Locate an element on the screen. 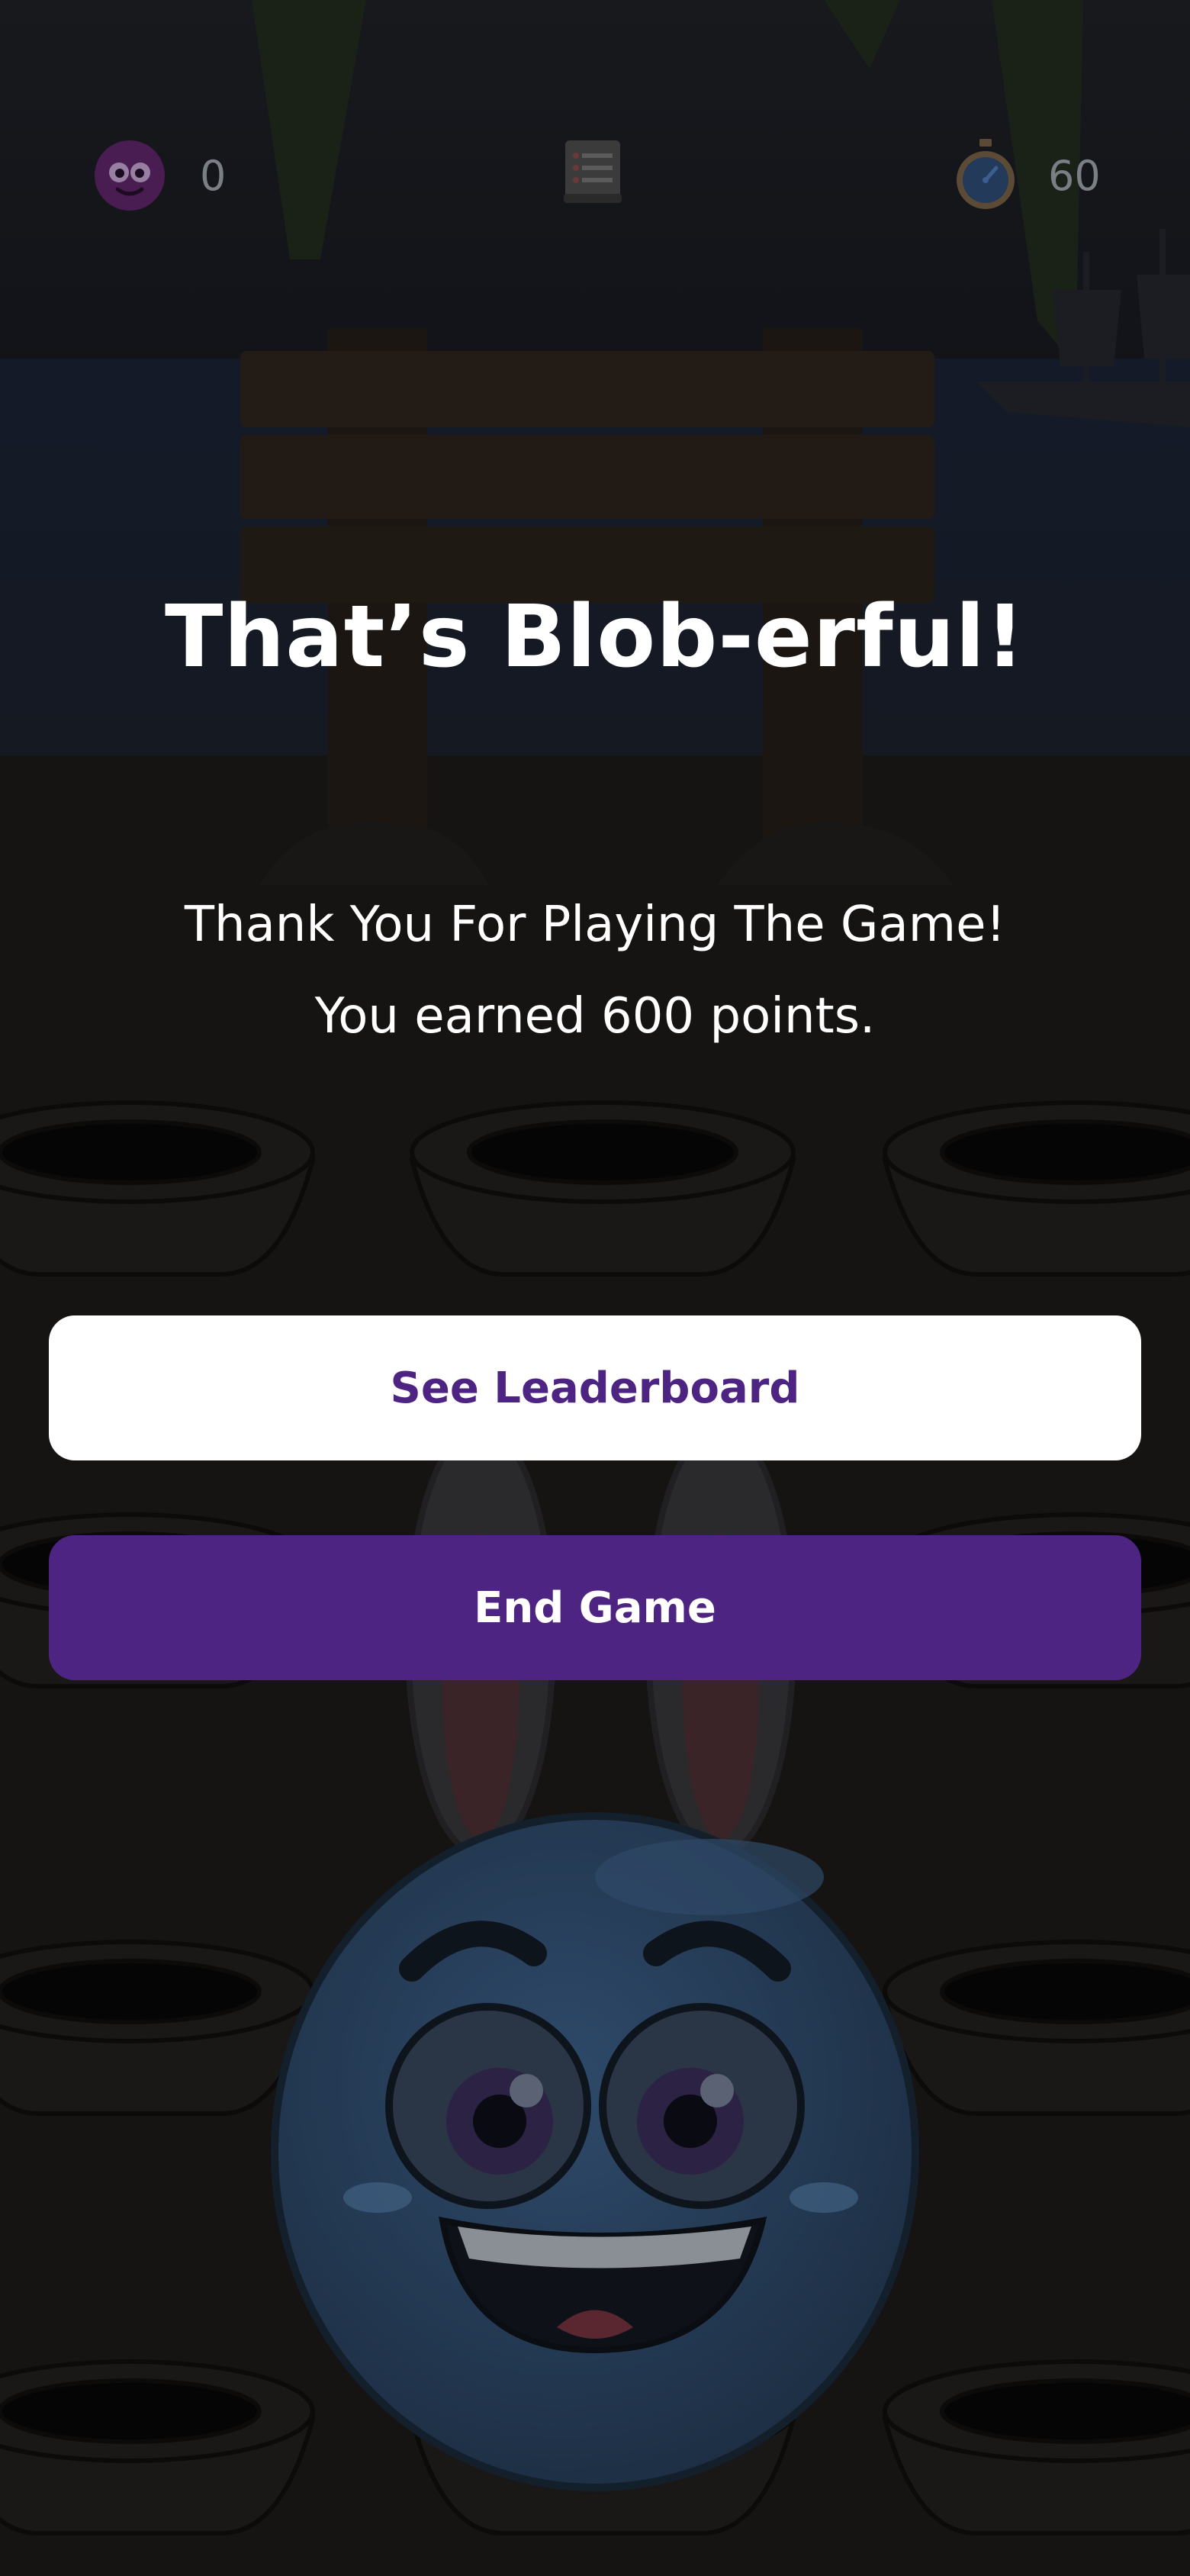  see-leaderboard-label: See Leaderboard is located at coordinates (595, 1388).